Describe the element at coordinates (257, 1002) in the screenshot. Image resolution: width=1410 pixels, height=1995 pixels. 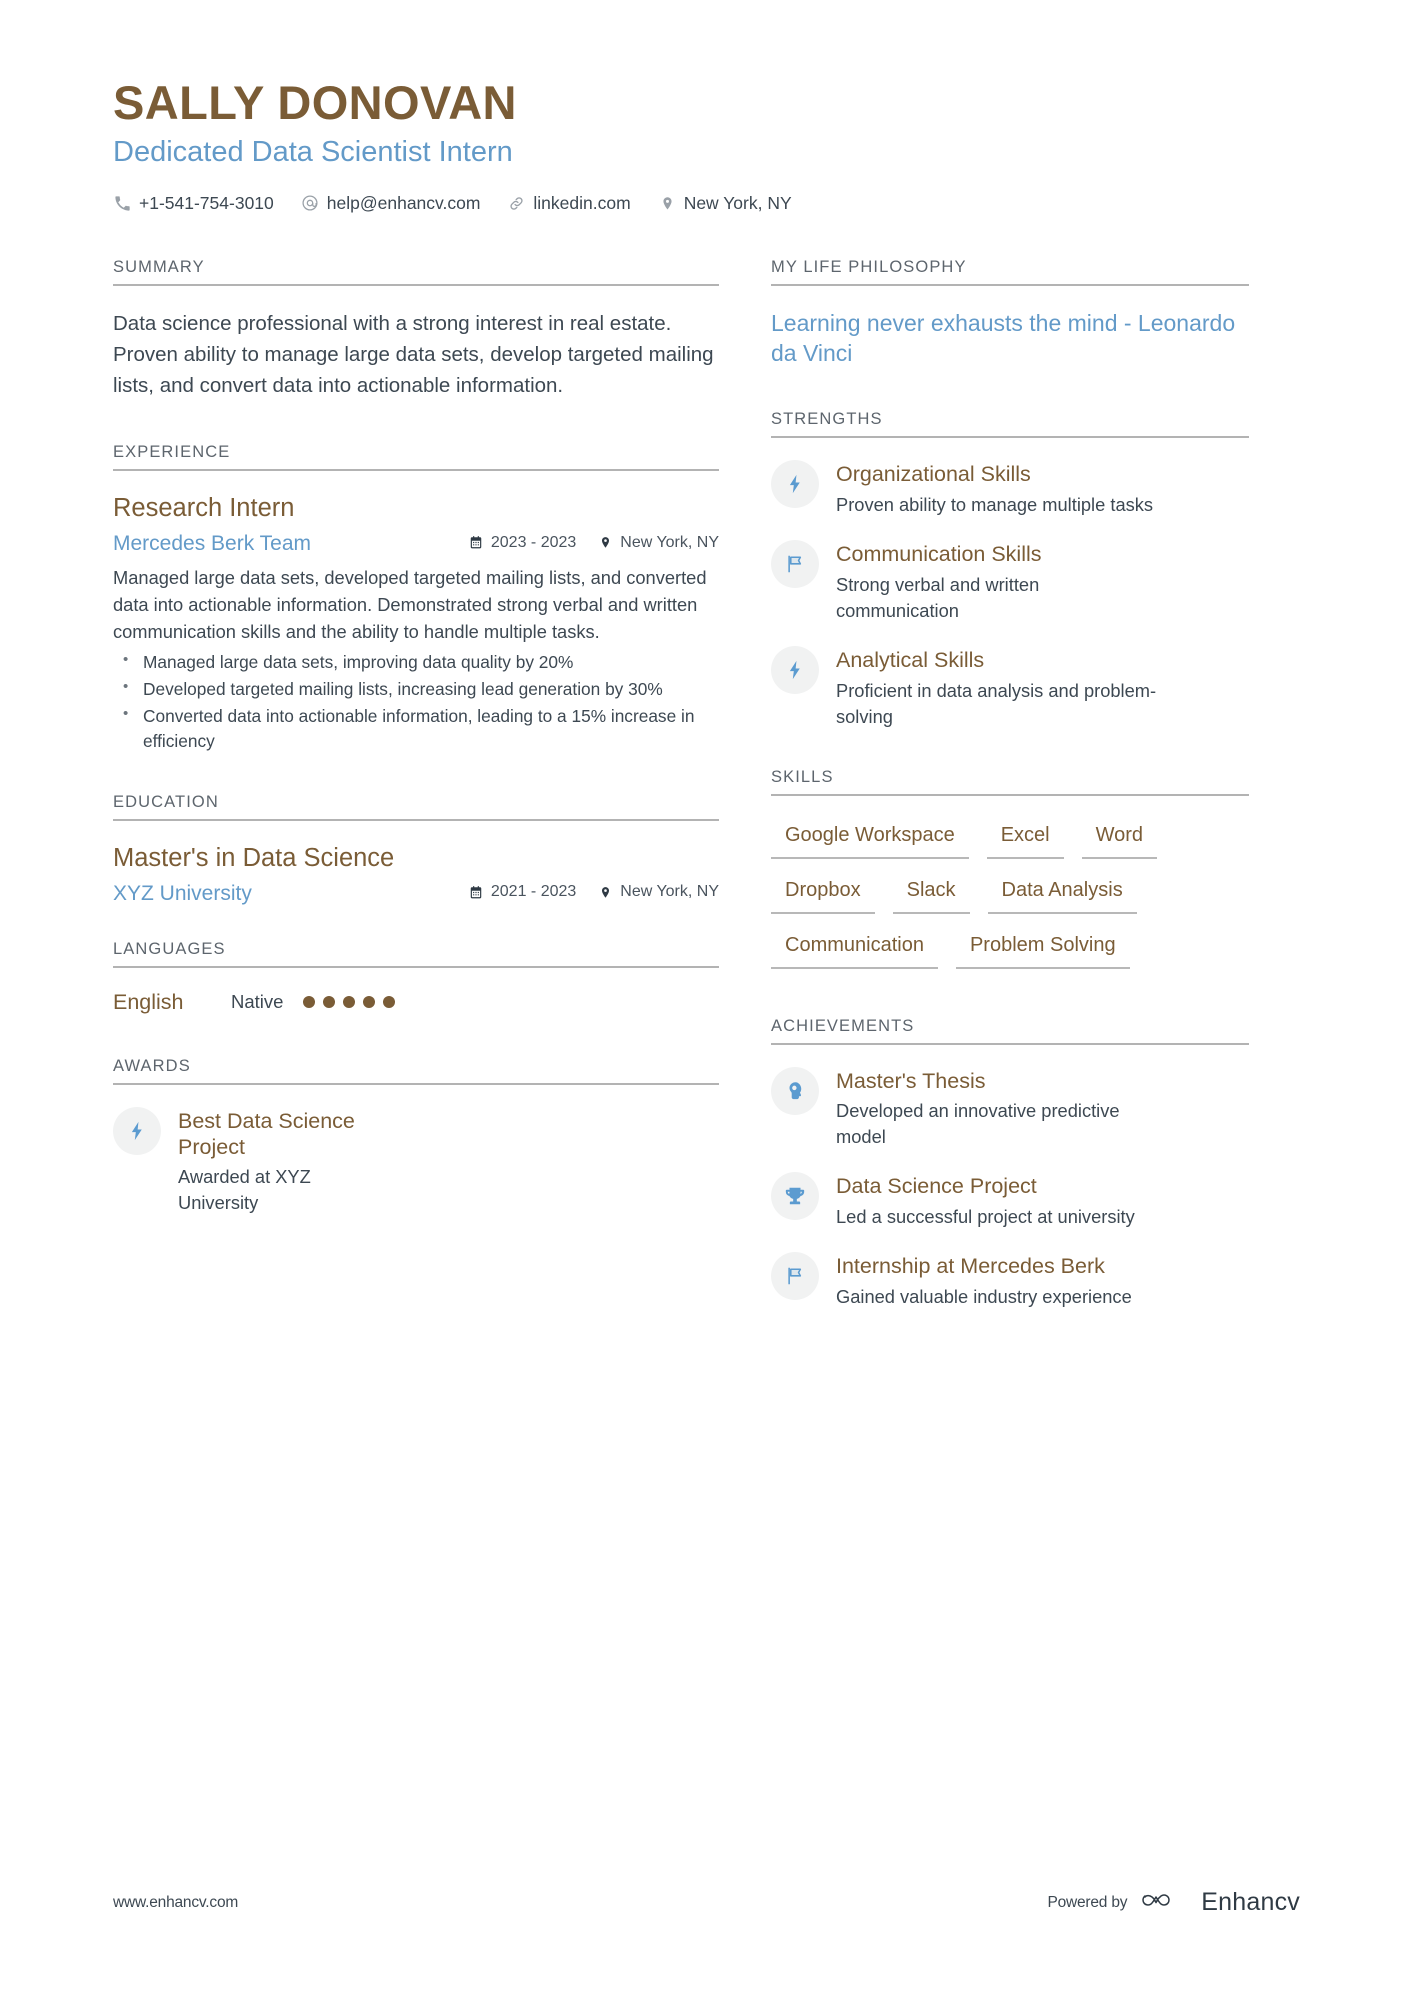
I see `language-level: Native` at that location.